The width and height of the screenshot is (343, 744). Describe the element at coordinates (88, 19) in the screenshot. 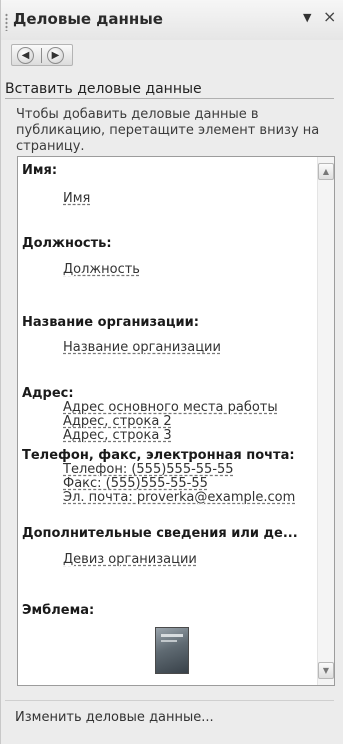

I see `pane-title: Деловые данные` at that location.